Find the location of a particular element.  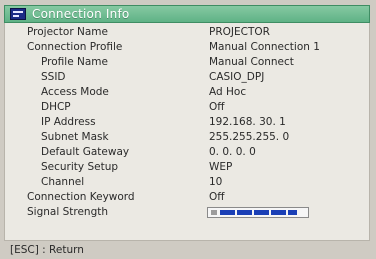

footer-bar: [ESC] : Return is located at coordinates (188, 250).